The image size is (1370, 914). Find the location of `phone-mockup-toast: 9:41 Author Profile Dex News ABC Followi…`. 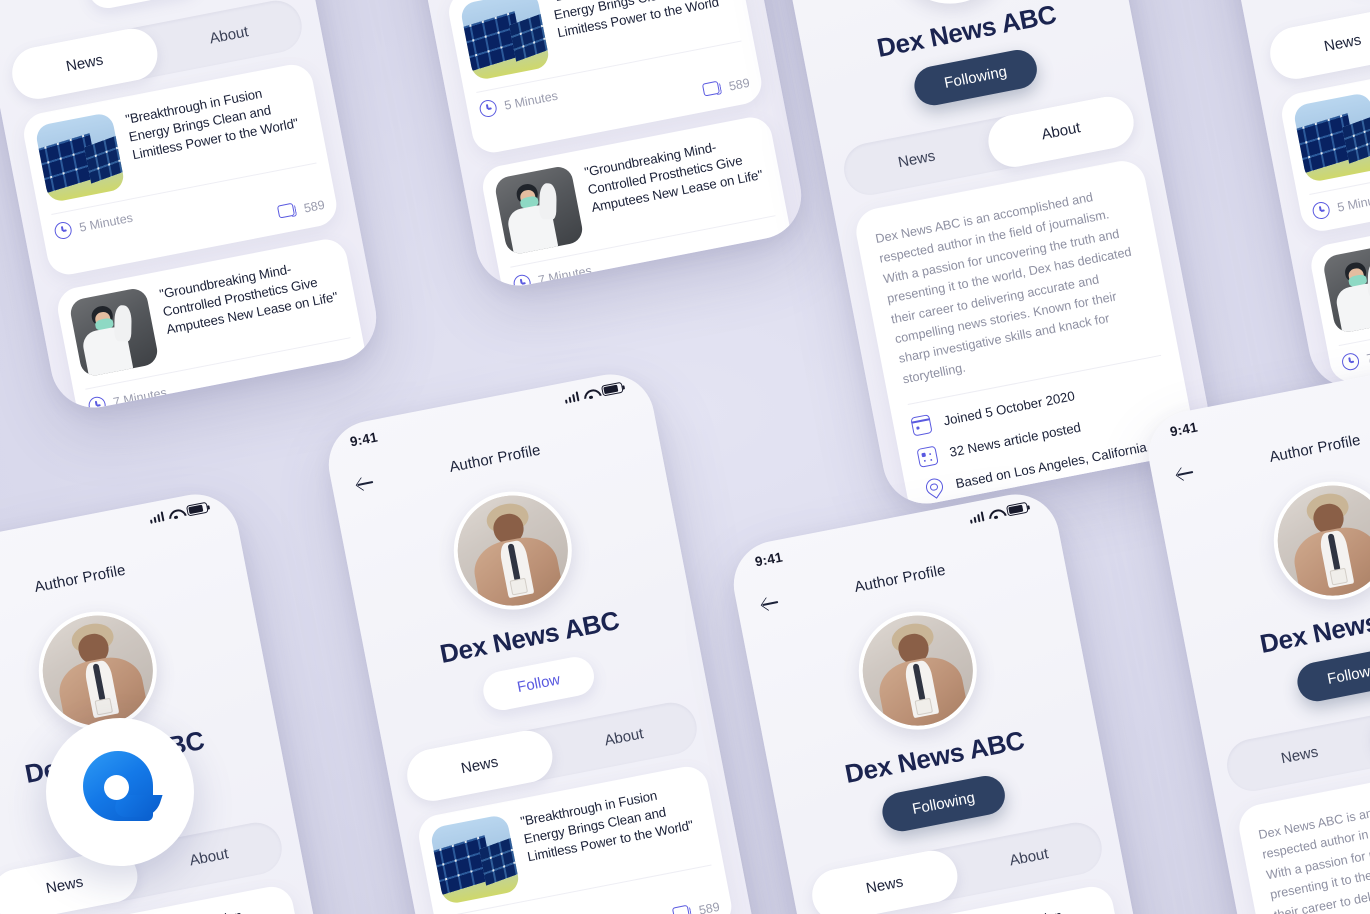

phone-mockup-toast: 9:41 Author Profile Dex News ABC Followi… is located at coordinates (580, 147).